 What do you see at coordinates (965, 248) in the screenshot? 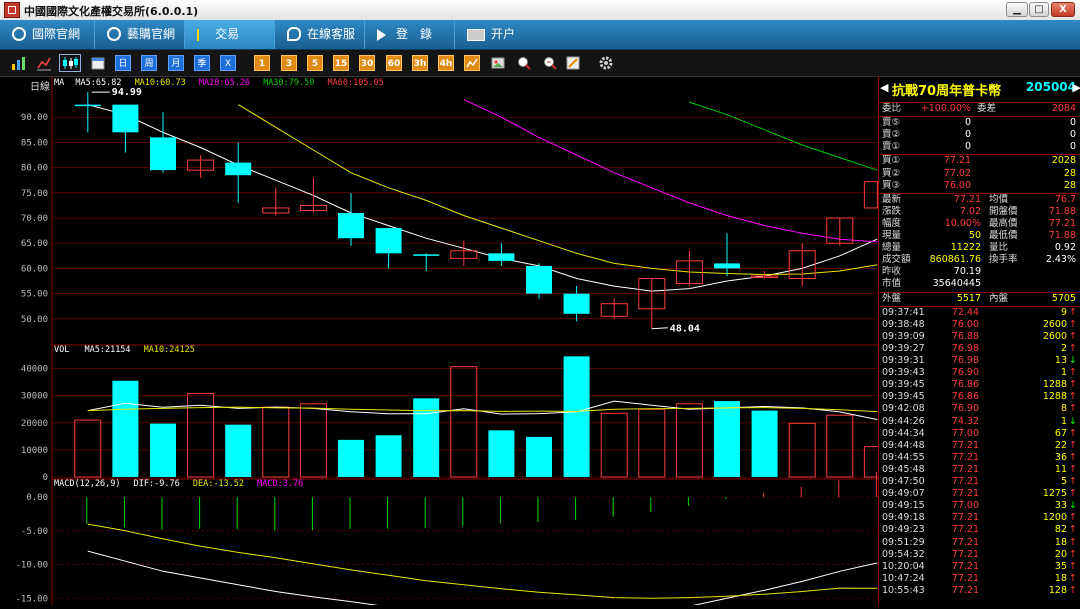
I see `stat-value: 11222` at bounding box center [965, 248].